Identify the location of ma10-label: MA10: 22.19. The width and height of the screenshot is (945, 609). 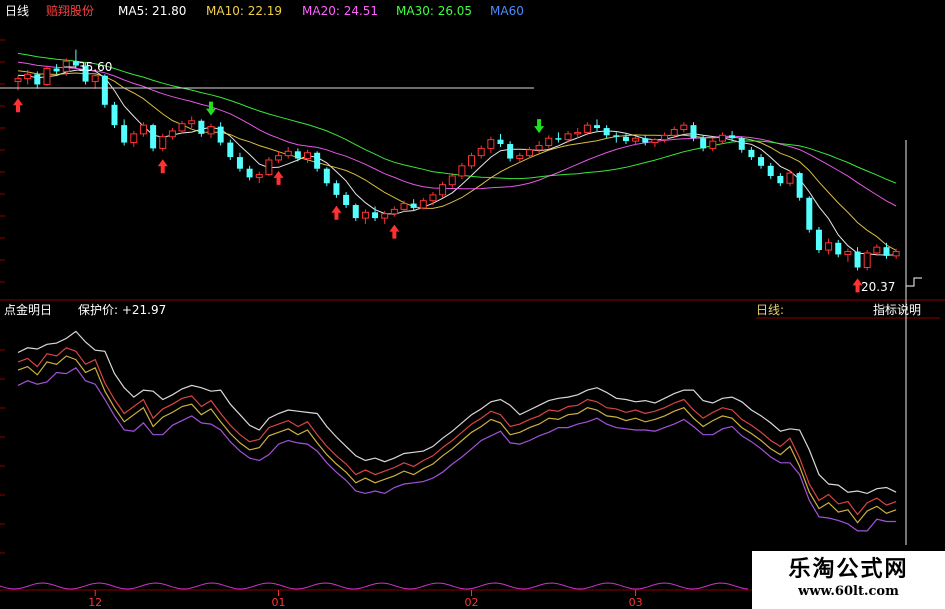
(244, 11).